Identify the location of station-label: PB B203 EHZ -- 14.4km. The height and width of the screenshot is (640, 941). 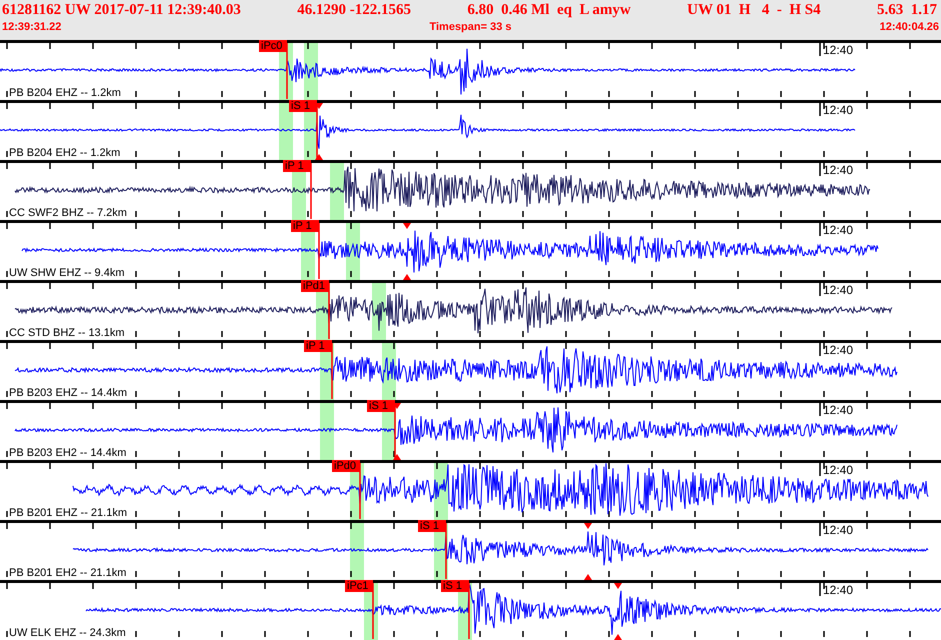
(68, 393).